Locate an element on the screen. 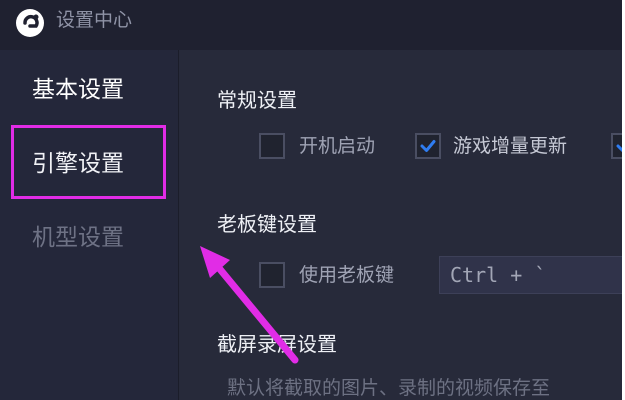 The image size is (625, 400). sidebar-item-engine: 引擎设置 is located at coordinates (89, 164).